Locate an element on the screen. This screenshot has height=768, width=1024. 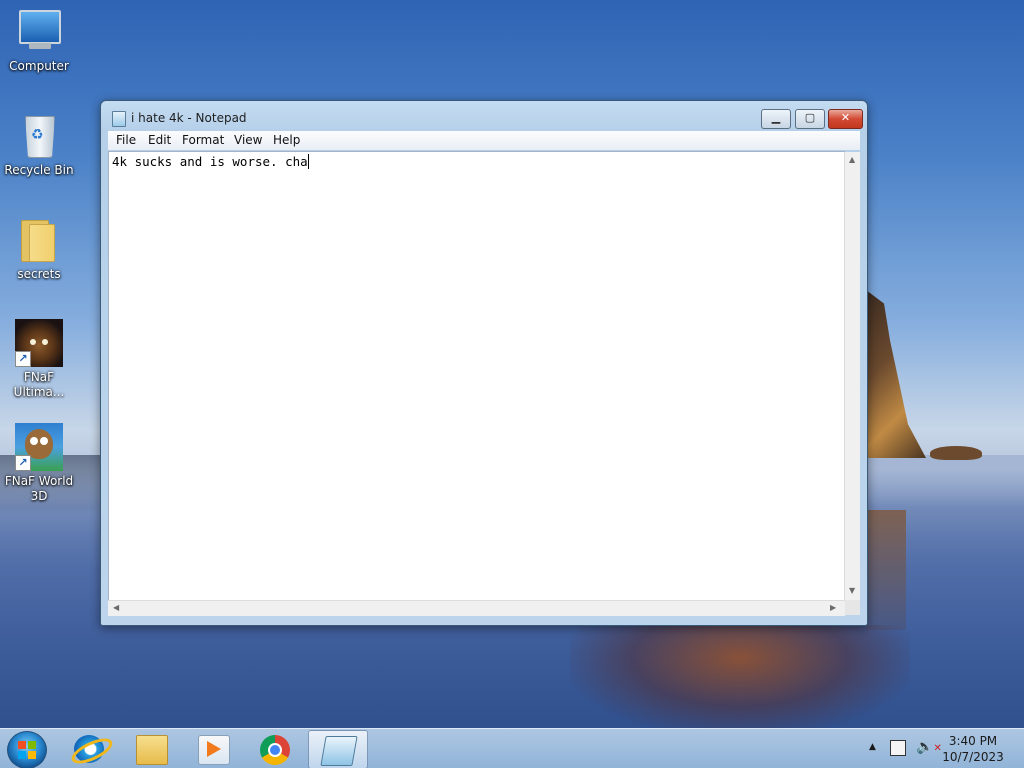
taskbar-file-explorer is located at coordinates (151, 748).